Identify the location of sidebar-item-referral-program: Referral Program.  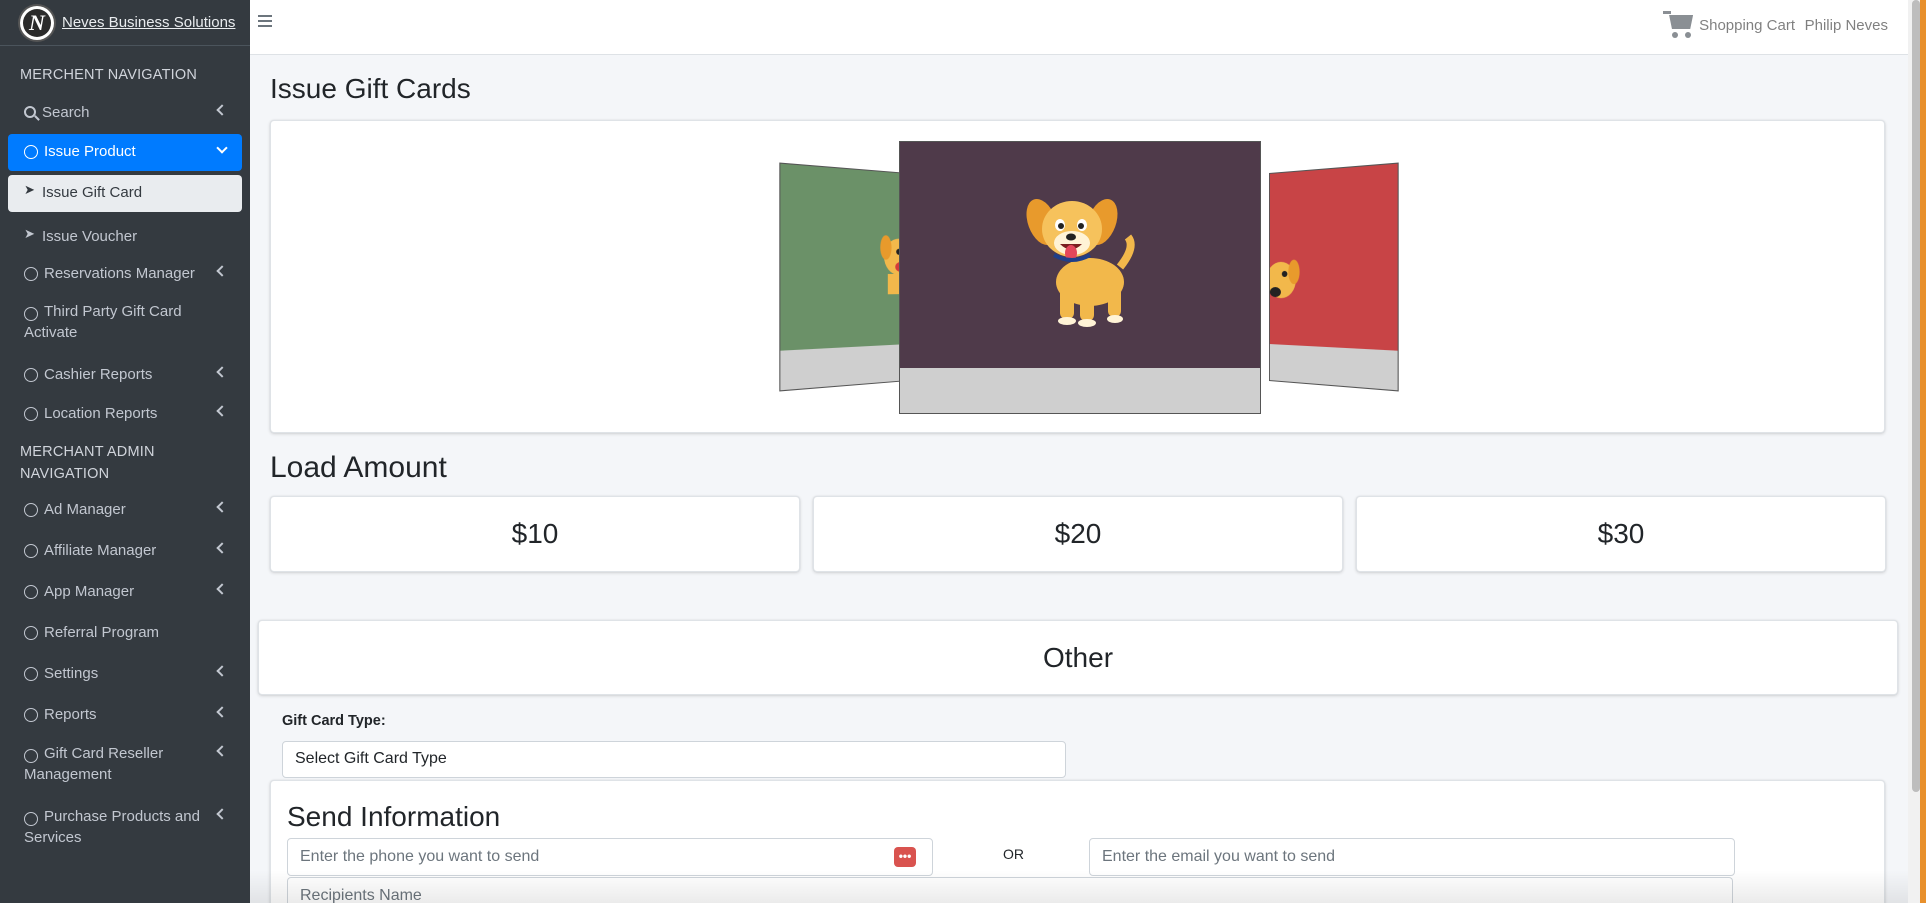
(125, 628).